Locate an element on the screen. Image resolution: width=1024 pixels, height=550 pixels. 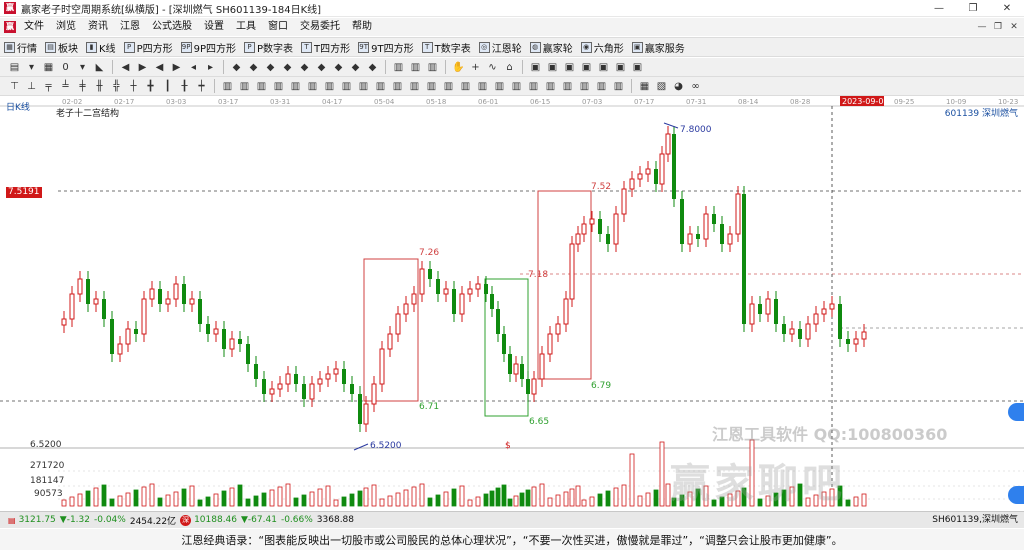
drawing-tool-icon-19: ◆ is located at coordinates (321, 67).